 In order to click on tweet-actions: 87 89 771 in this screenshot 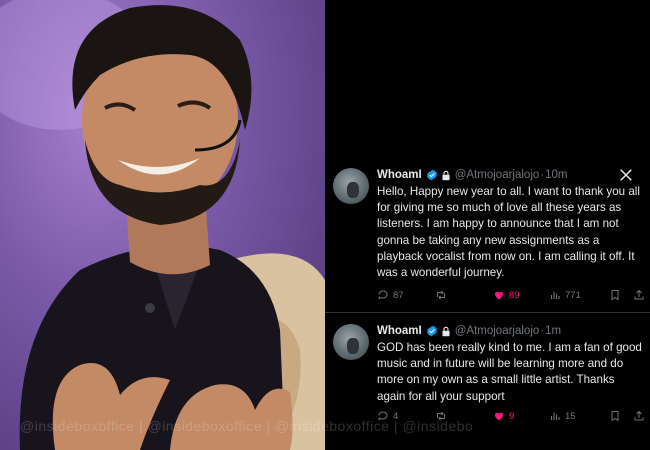, I will do `click(512, 296)`.